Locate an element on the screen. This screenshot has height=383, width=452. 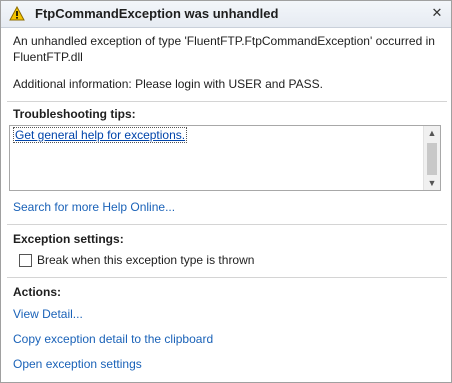
title-bar: FtpCommandException was unhandled ✕ is located at coordinates (226, 14).